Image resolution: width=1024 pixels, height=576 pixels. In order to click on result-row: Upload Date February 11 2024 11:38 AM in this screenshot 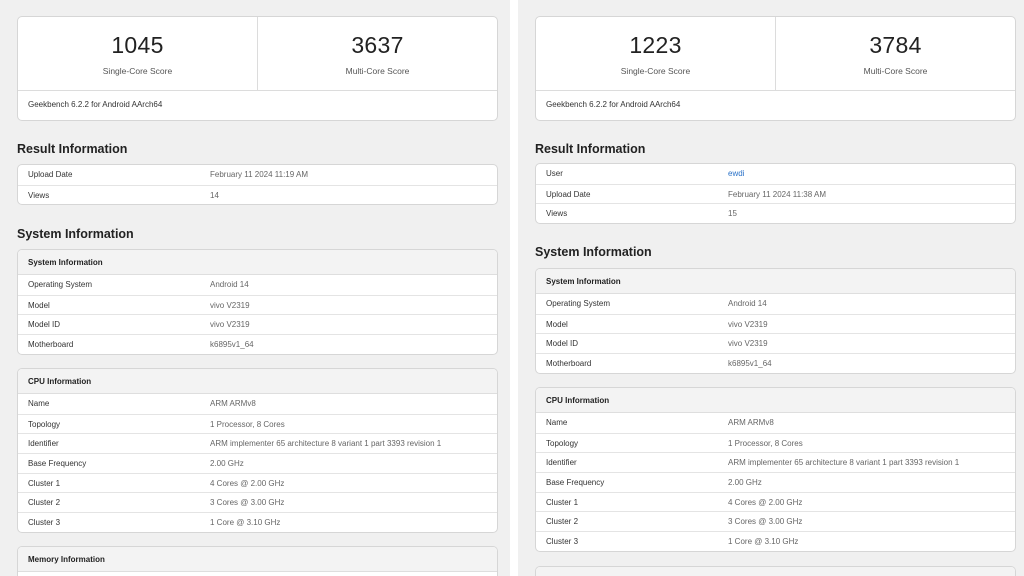, I will do `click(775, 193)`.